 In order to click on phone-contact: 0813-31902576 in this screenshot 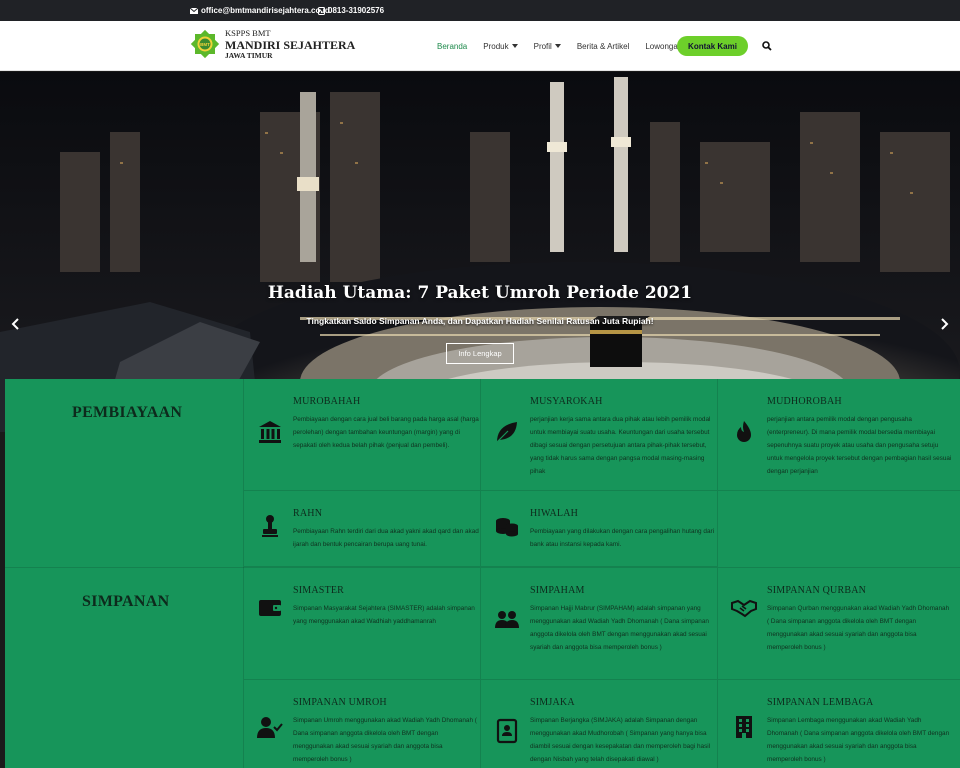, I will do `click(351, 10)`.